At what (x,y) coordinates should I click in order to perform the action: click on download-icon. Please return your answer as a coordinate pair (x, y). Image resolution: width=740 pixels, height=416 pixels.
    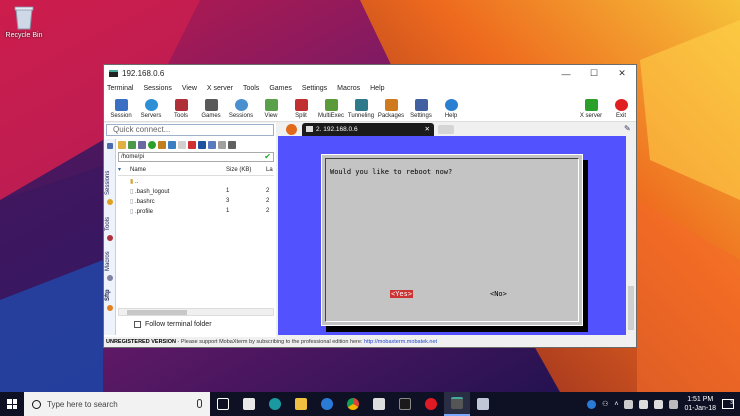
    Looking at the image, I should click on (132, 145).